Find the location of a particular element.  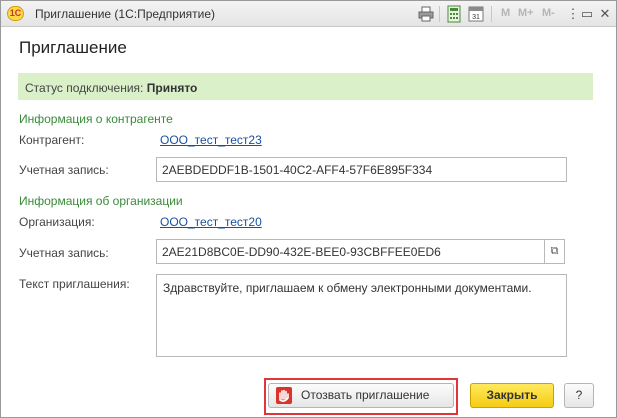

calendar-icon: 31 is located at coordinates (476, 14).